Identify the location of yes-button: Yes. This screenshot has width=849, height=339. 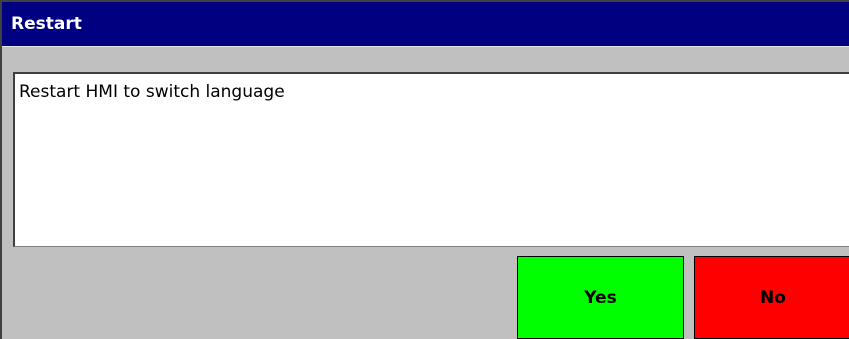
(600, 297).